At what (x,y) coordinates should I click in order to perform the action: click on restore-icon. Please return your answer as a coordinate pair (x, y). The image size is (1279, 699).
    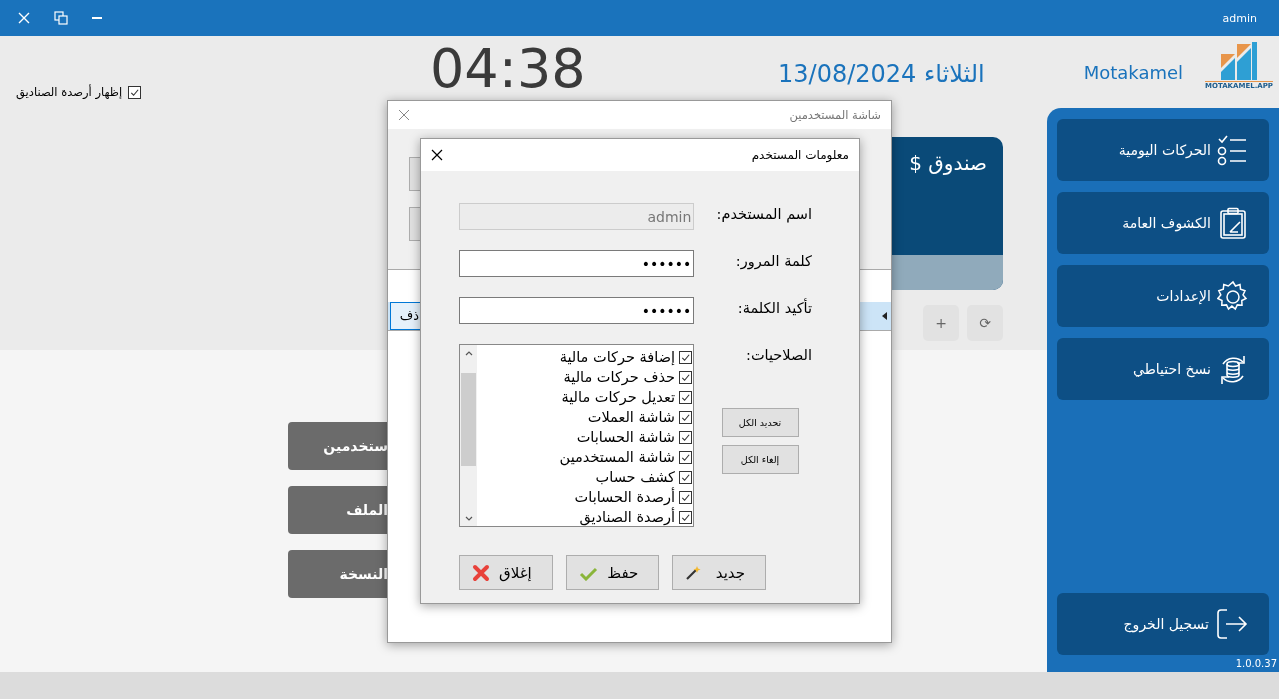
    Looking at the image, I should click on (61, 18).